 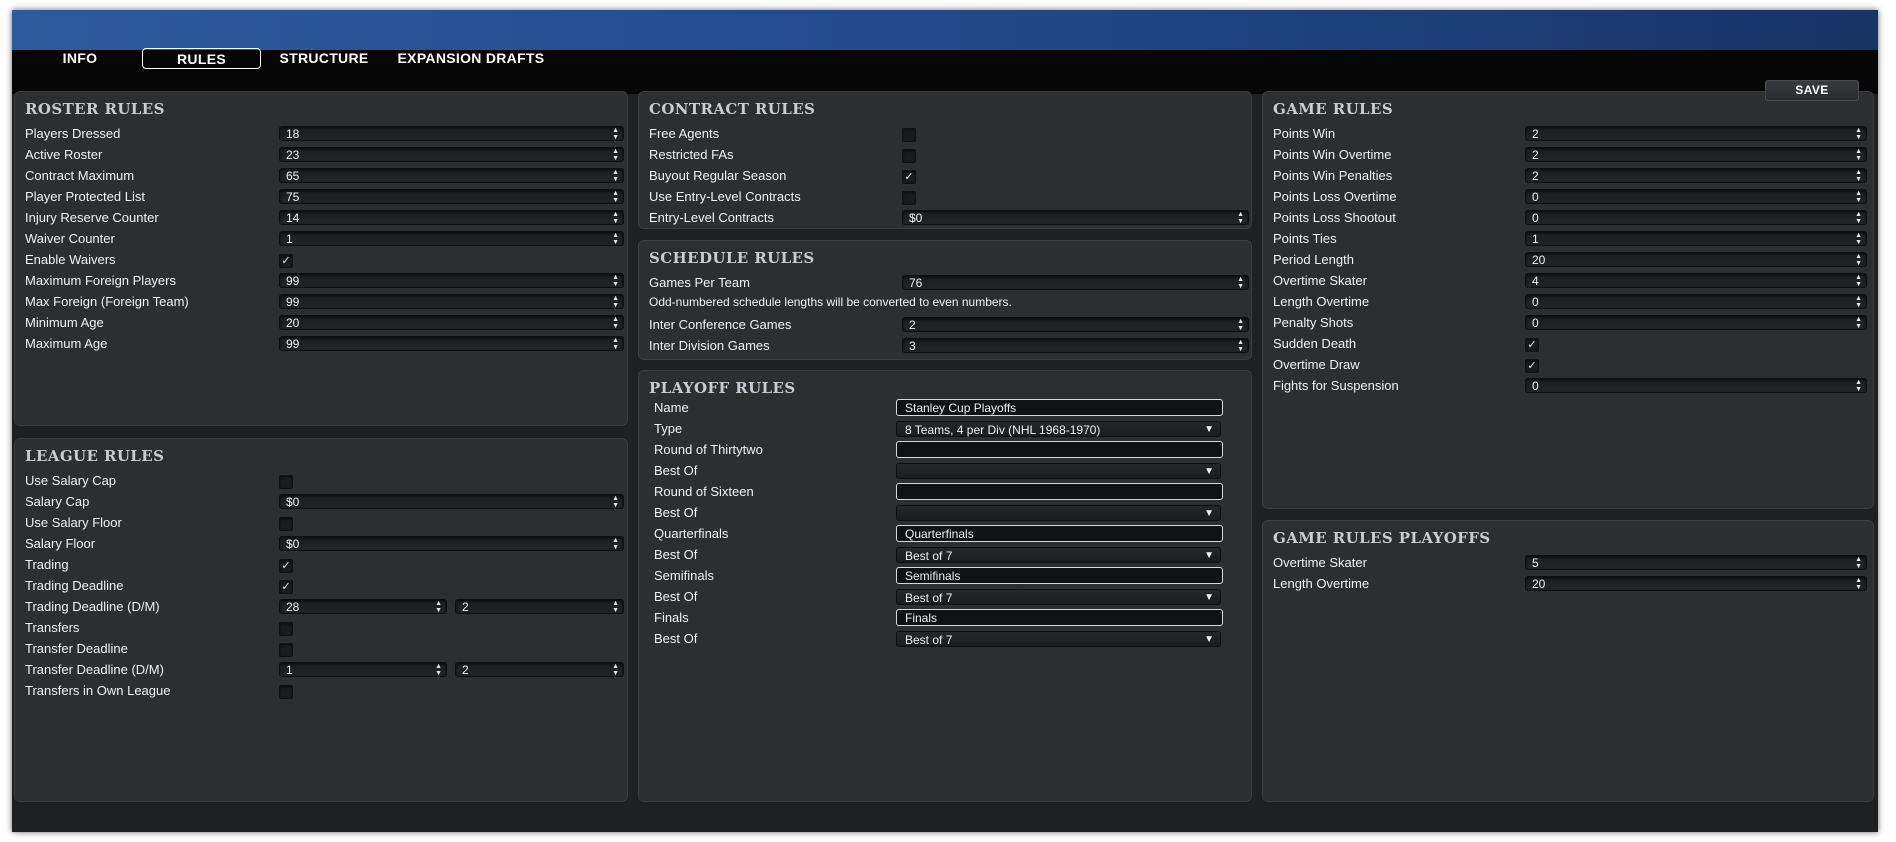 I want to click on points-win-spinner: 2 ▲ ▼, so click(x=1696, y=133).